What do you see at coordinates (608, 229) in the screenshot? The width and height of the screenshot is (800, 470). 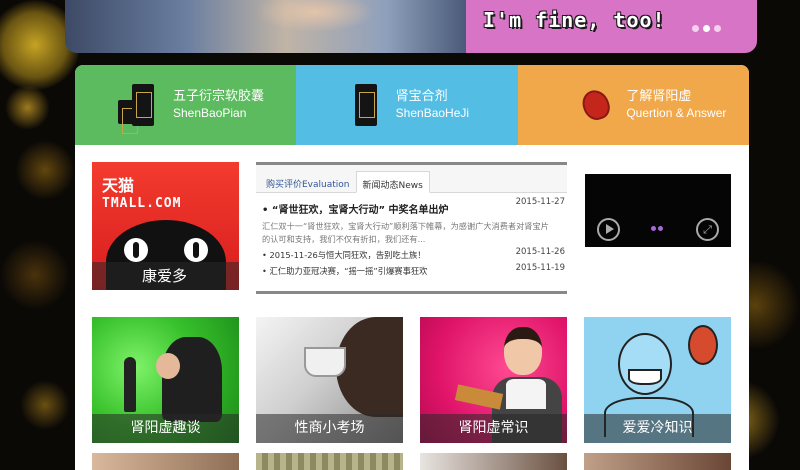 I see `play-icon` at bounding box center [608, 229].